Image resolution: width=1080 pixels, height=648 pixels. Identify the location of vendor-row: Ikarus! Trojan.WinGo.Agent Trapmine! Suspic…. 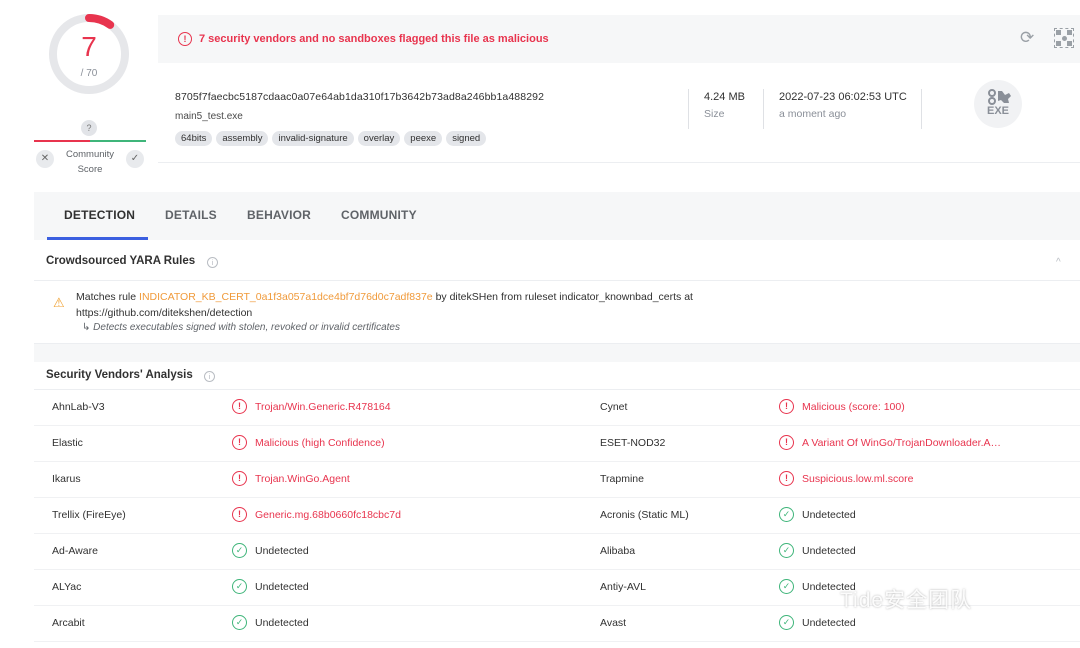
(557, 480).